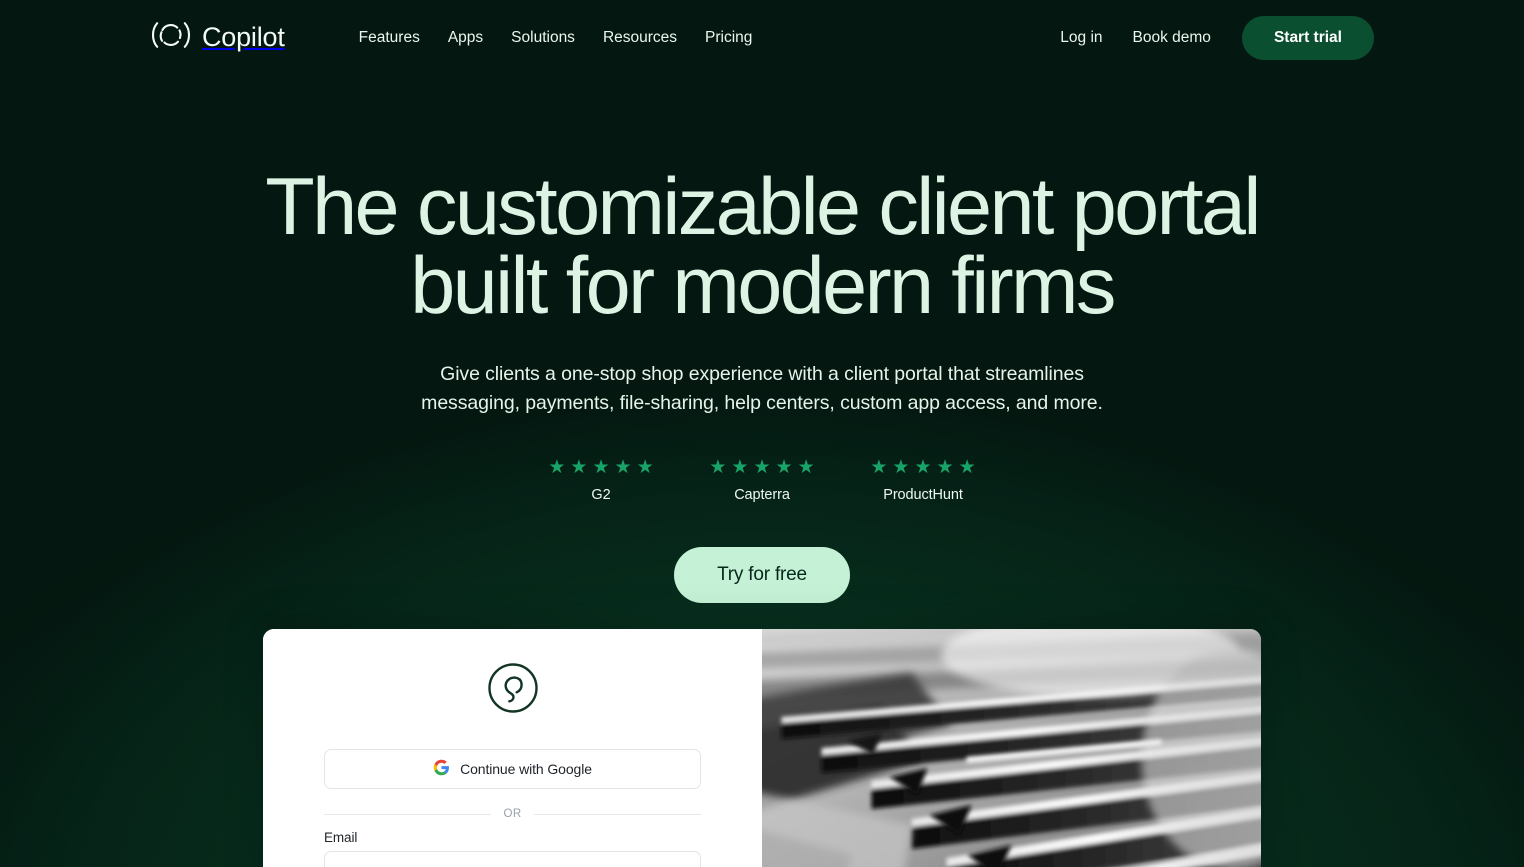 Image resolution: width=1524 pixels, height=867 pixels. What do you see at coordinates (543, 38) in the screenshot?
I see `nav-item-solutions: Solutions` at bounding box center [543, 38].